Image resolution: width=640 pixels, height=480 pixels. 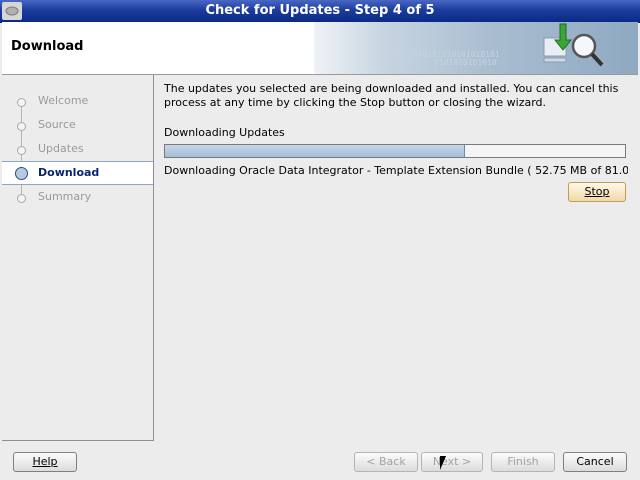 I want to click on finish-button: Finish, so click(x=523, y=462).